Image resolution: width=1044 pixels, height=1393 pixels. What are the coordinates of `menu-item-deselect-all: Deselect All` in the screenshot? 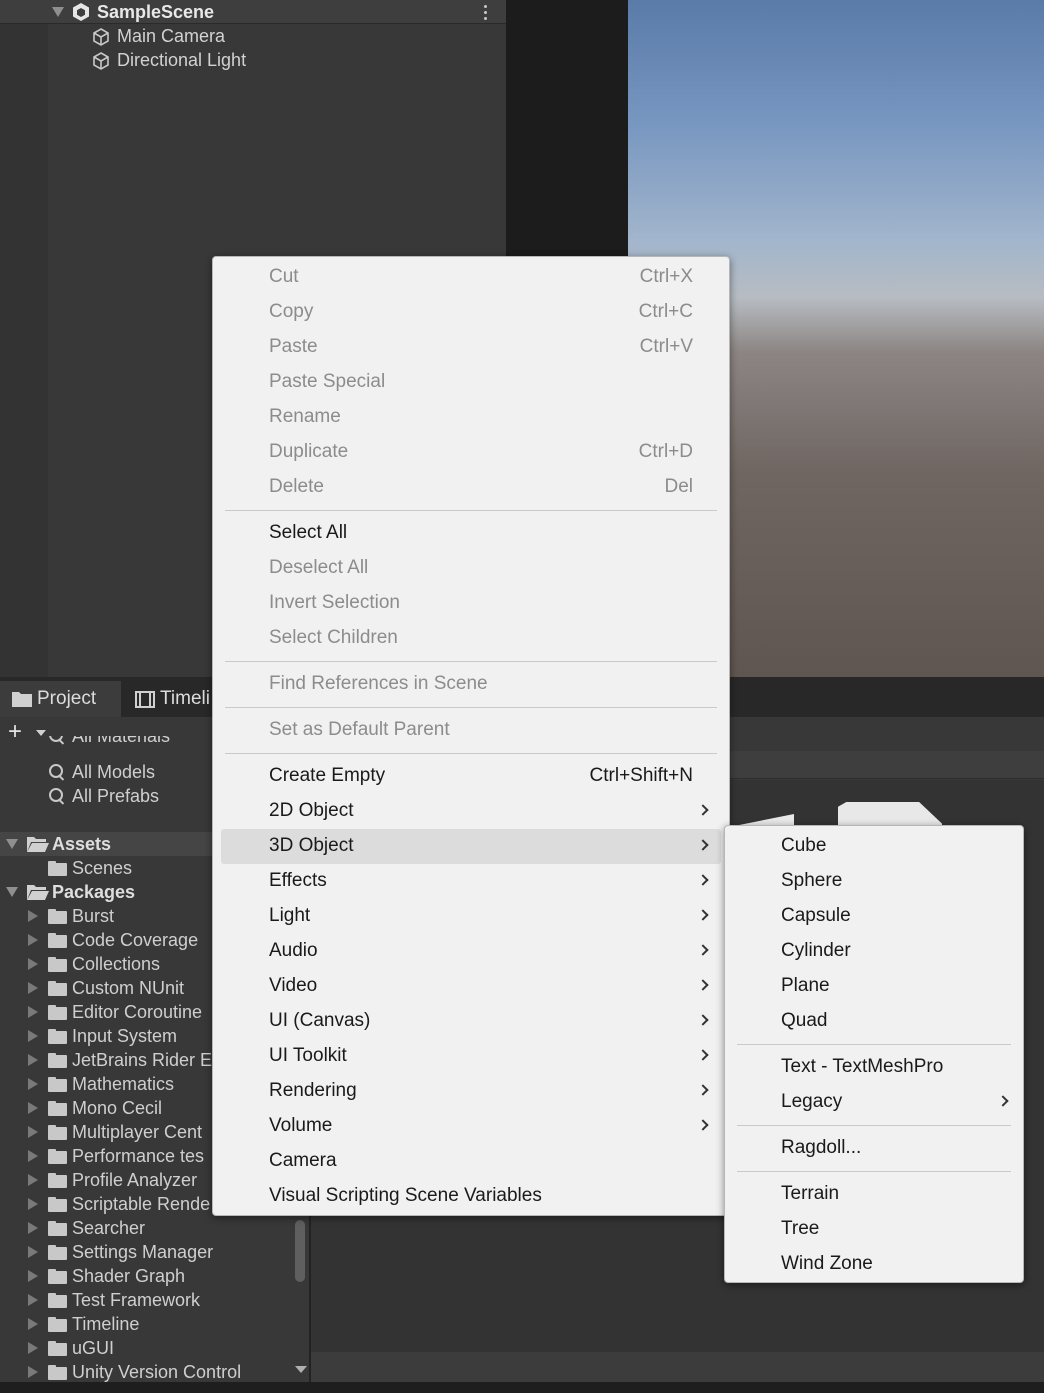 It's located at (471, 568).